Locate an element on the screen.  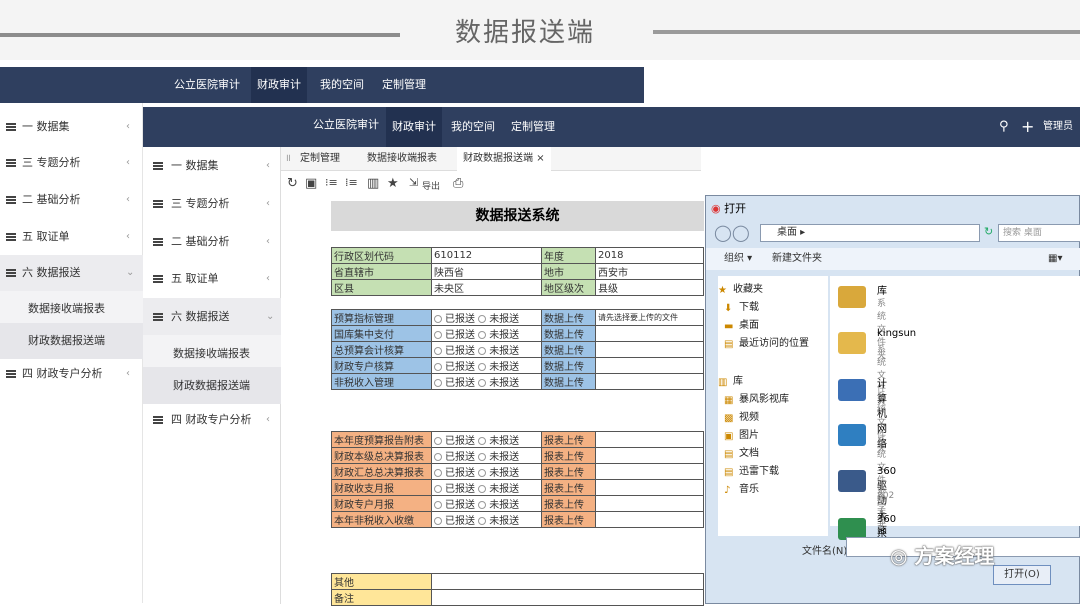
nav-pane-item: ▩ 视频 is located at coordinates (741, 416).